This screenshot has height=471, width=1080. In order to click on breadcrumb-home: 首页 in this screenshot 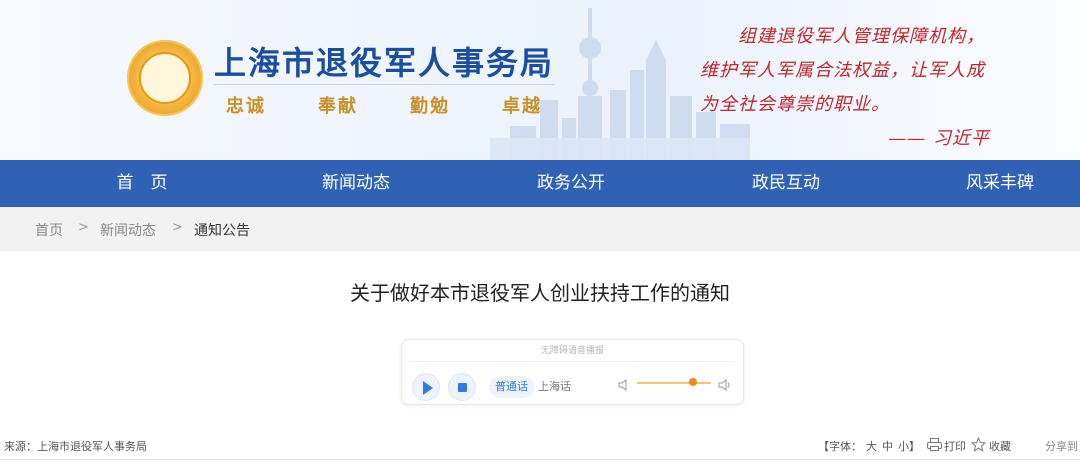, I will do `click(49, 230)`.